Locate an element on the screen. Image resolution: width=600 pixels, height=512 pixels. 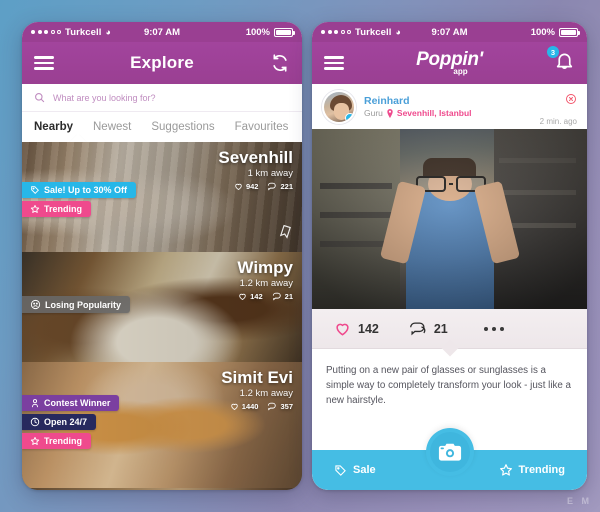
post-location: Sevenhill, Istanbul is located at coordinates (434, 113).